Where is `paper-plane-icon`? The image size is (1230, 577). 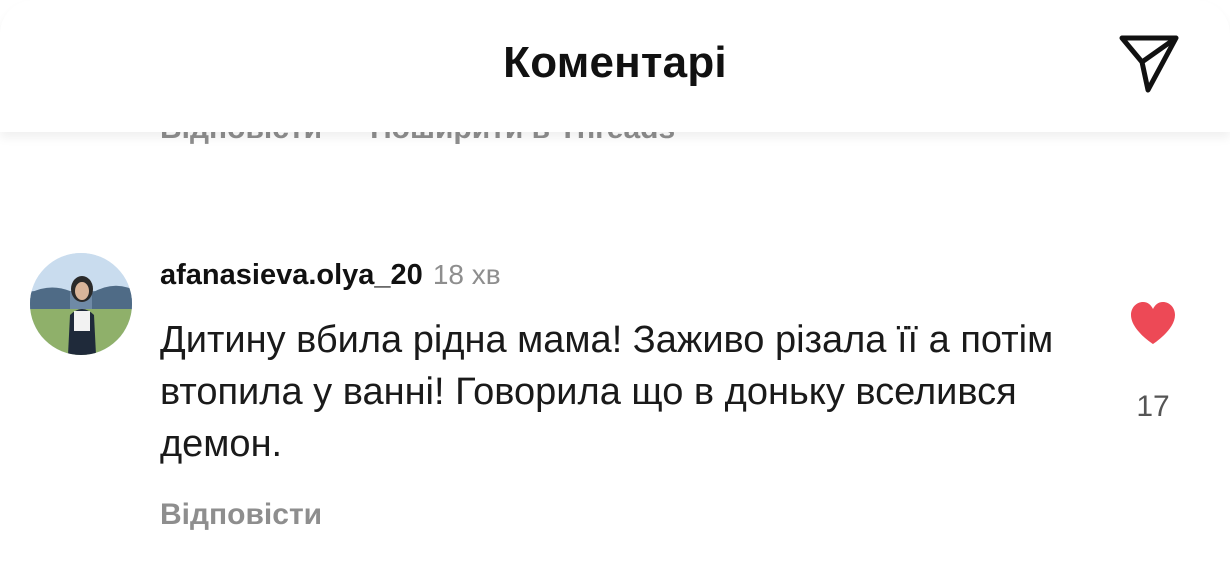 paper-plane-icon is located at coordinates (1149, 63).